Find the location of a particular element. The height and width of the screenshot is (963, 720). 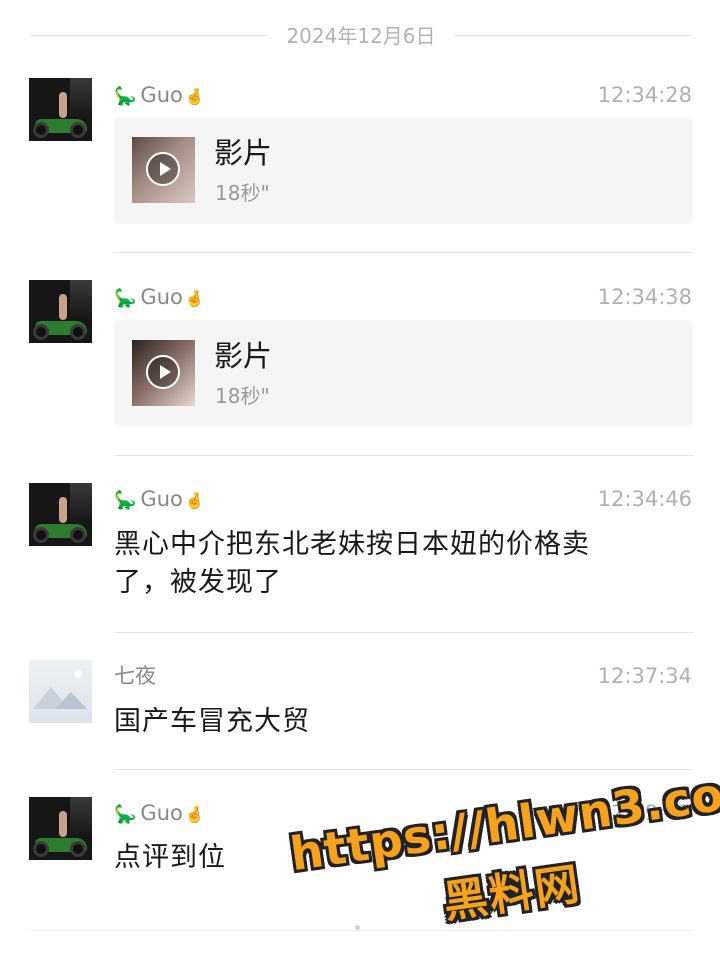

message-text-line: 了，被发现了 is located at coordinates (198, 582).